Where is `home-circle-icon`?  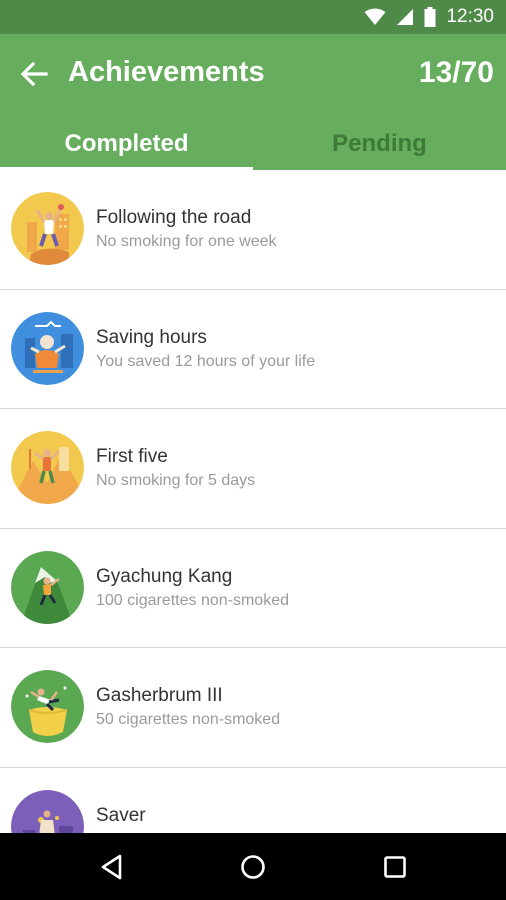
home-circle-icon is located at coordinates (253, 867).